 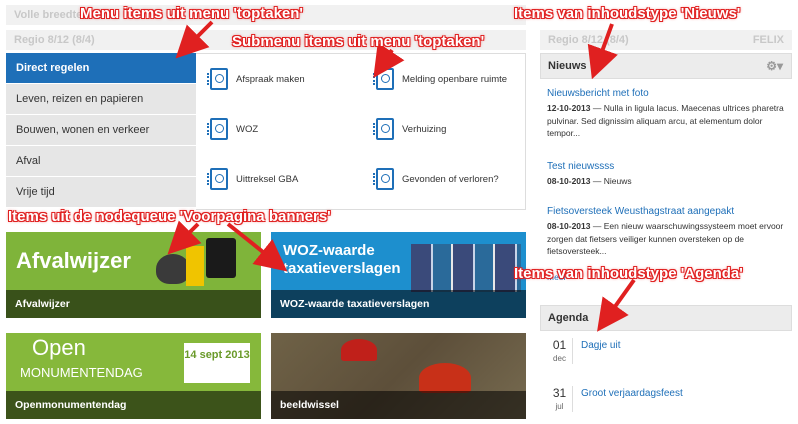 I want to click on gear-icon: ⚙▾, so click(x=774, y=66).